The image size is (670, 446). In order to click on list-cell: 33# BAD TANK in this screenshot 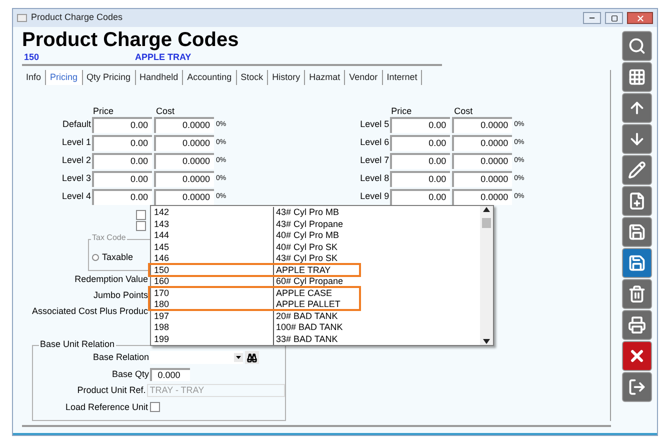, I will do `click(307, 339)`.